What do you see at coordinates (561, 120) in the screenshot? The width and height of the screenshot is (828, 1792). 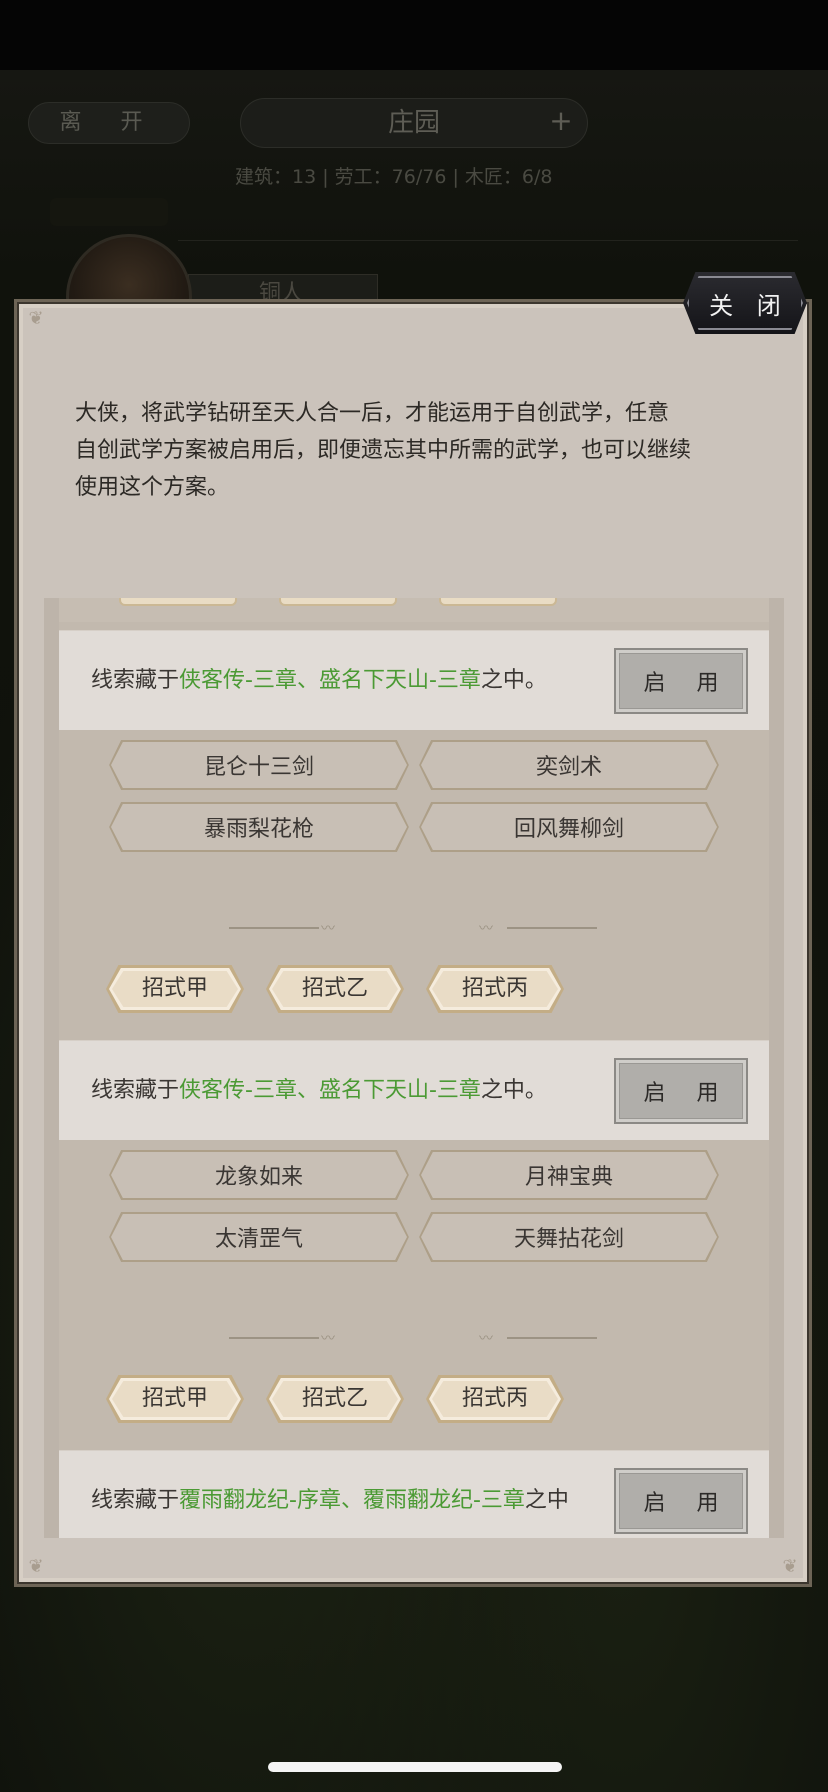 I see `add-icon: +` at bounding box center [561, 120].